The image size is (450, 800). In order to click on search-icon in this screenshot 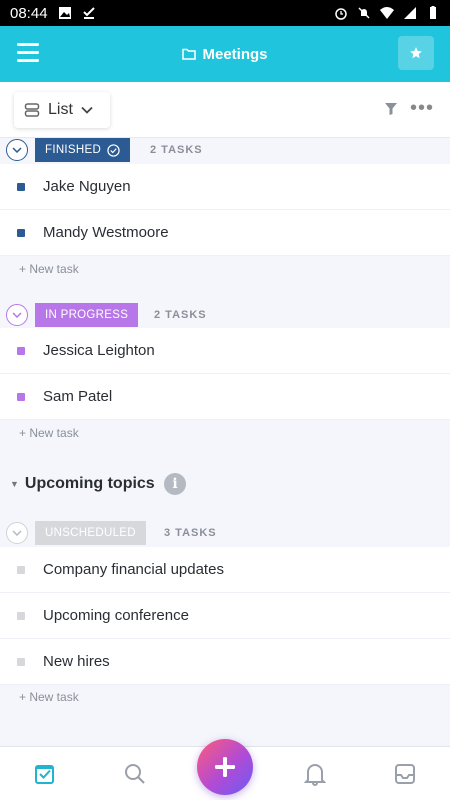, I will do `click(135, 774)`.